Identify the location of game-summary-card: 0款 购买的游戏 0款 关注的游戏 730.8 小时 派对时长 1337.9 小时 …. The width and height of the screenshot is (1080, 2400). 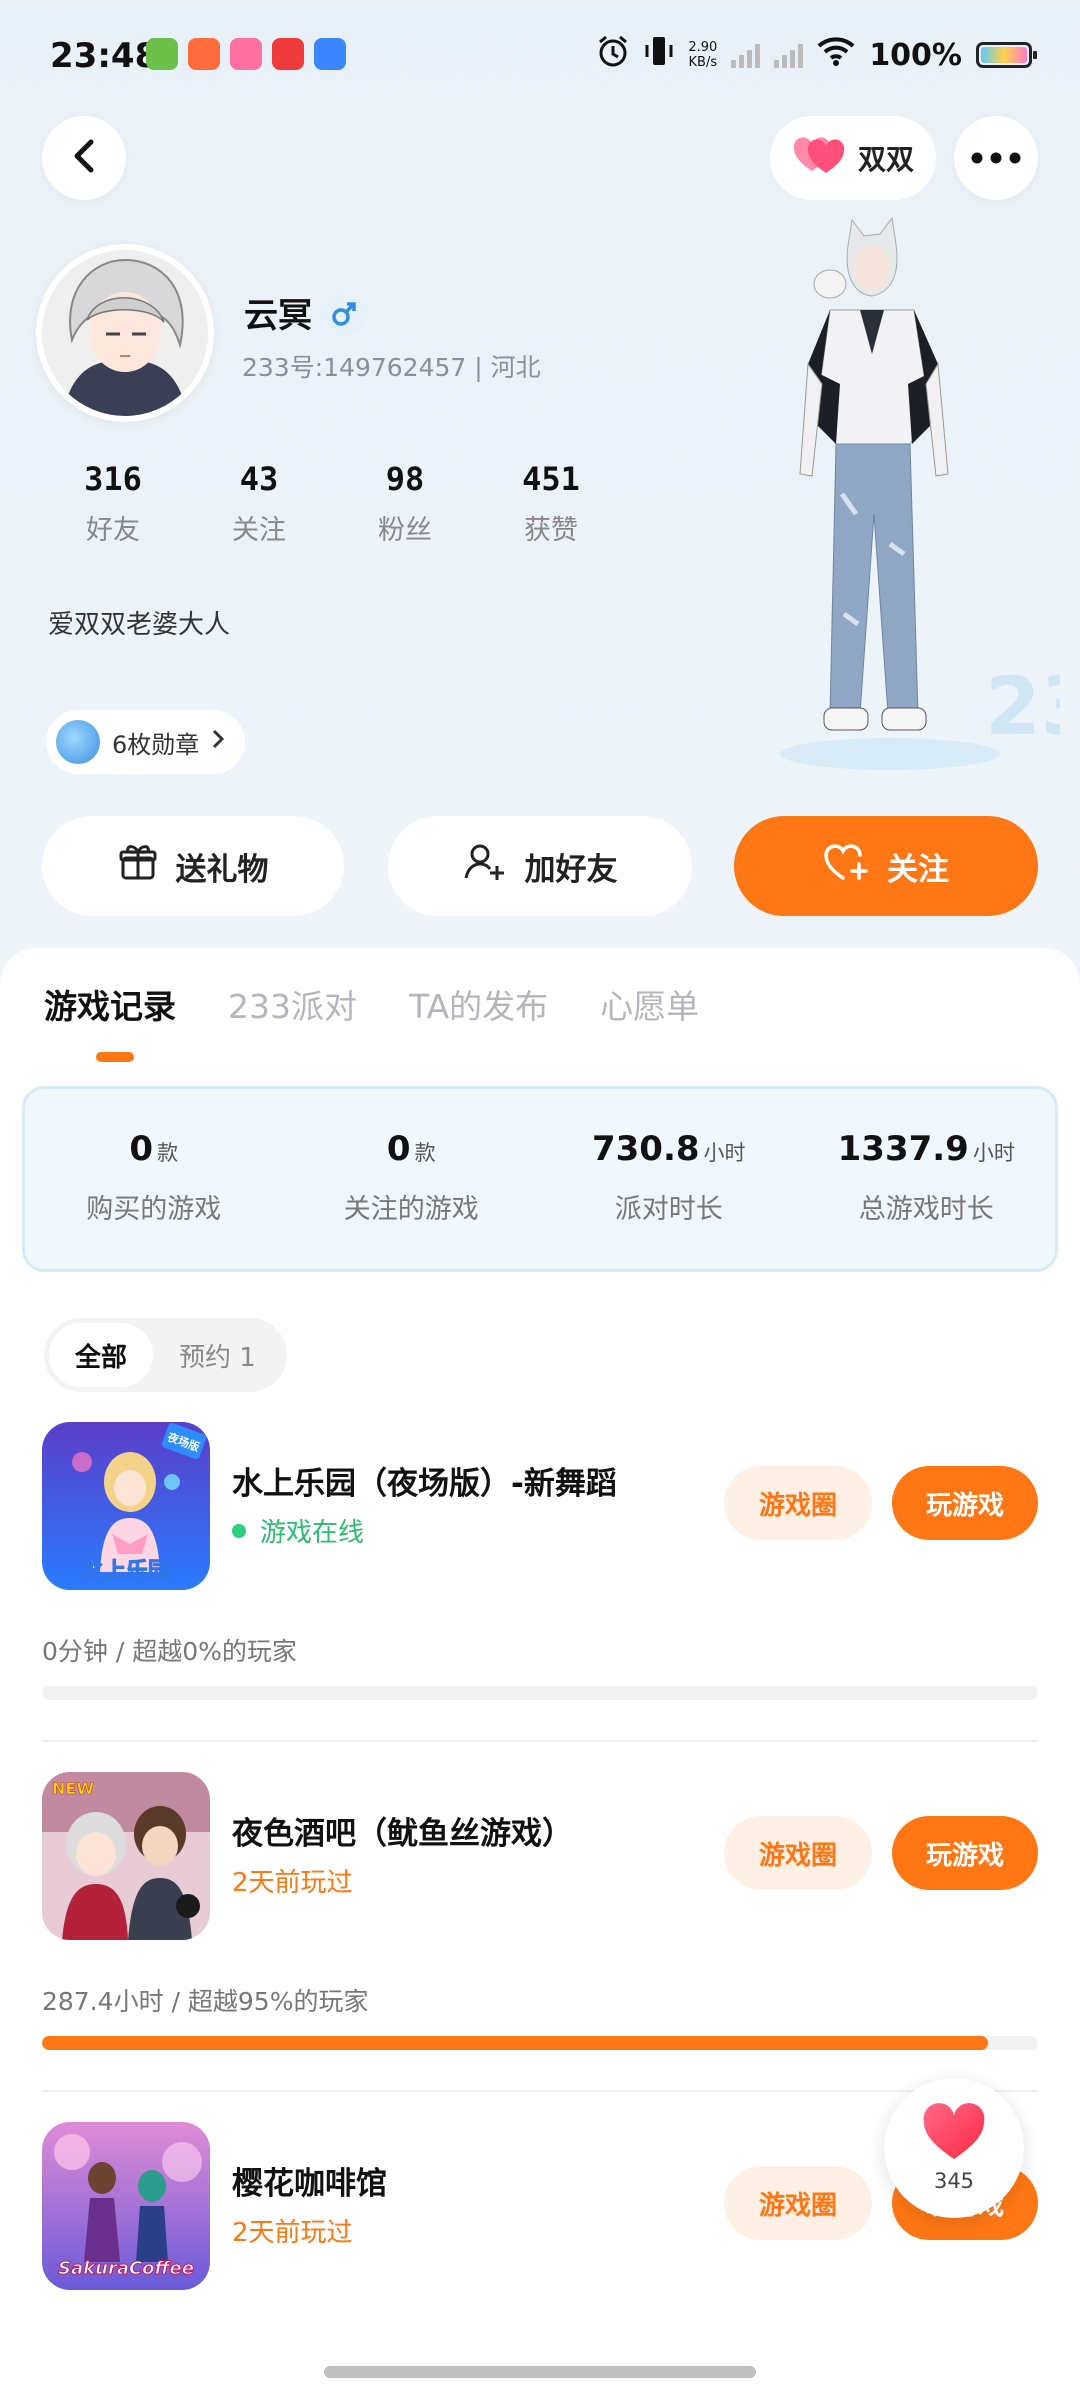
(540, 1179).